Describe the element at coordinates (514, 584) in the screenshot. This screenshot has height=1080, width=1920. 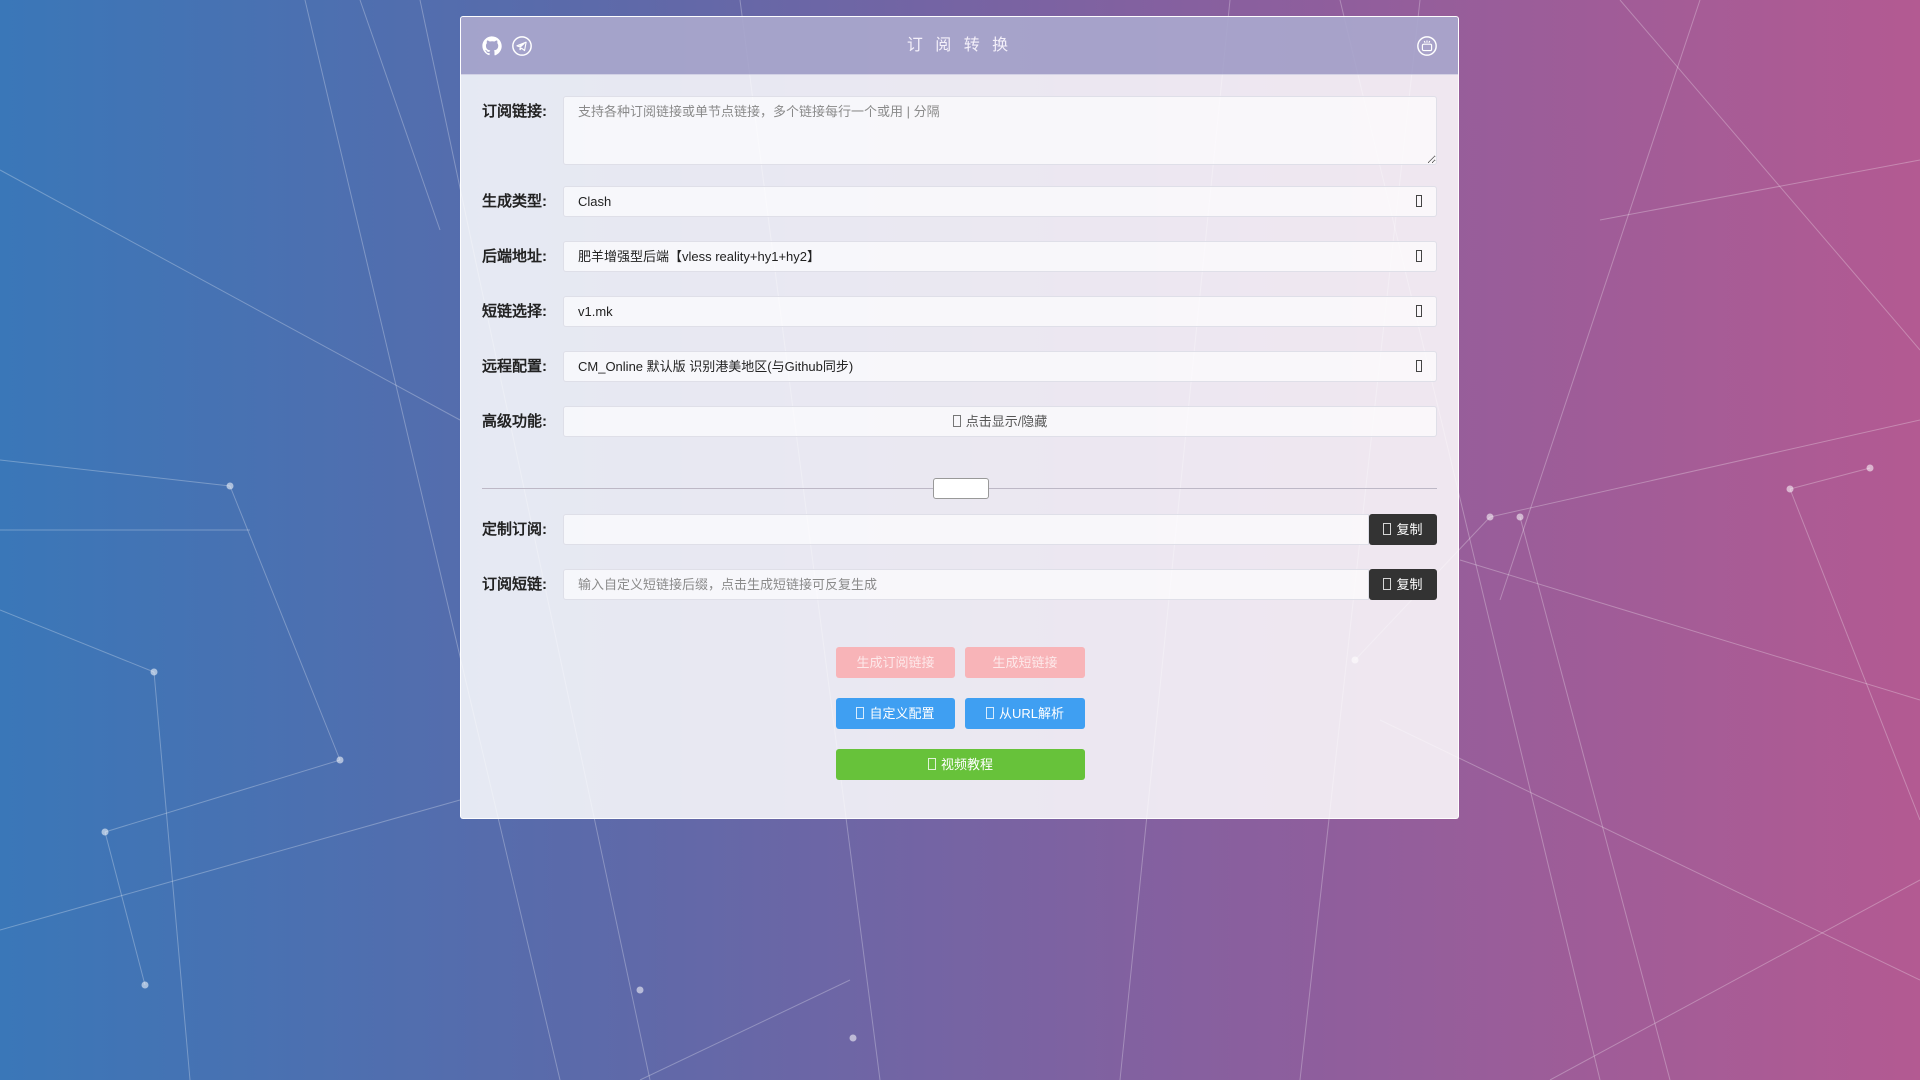
I see `short-sub-label: 订阅短链:` at that location.